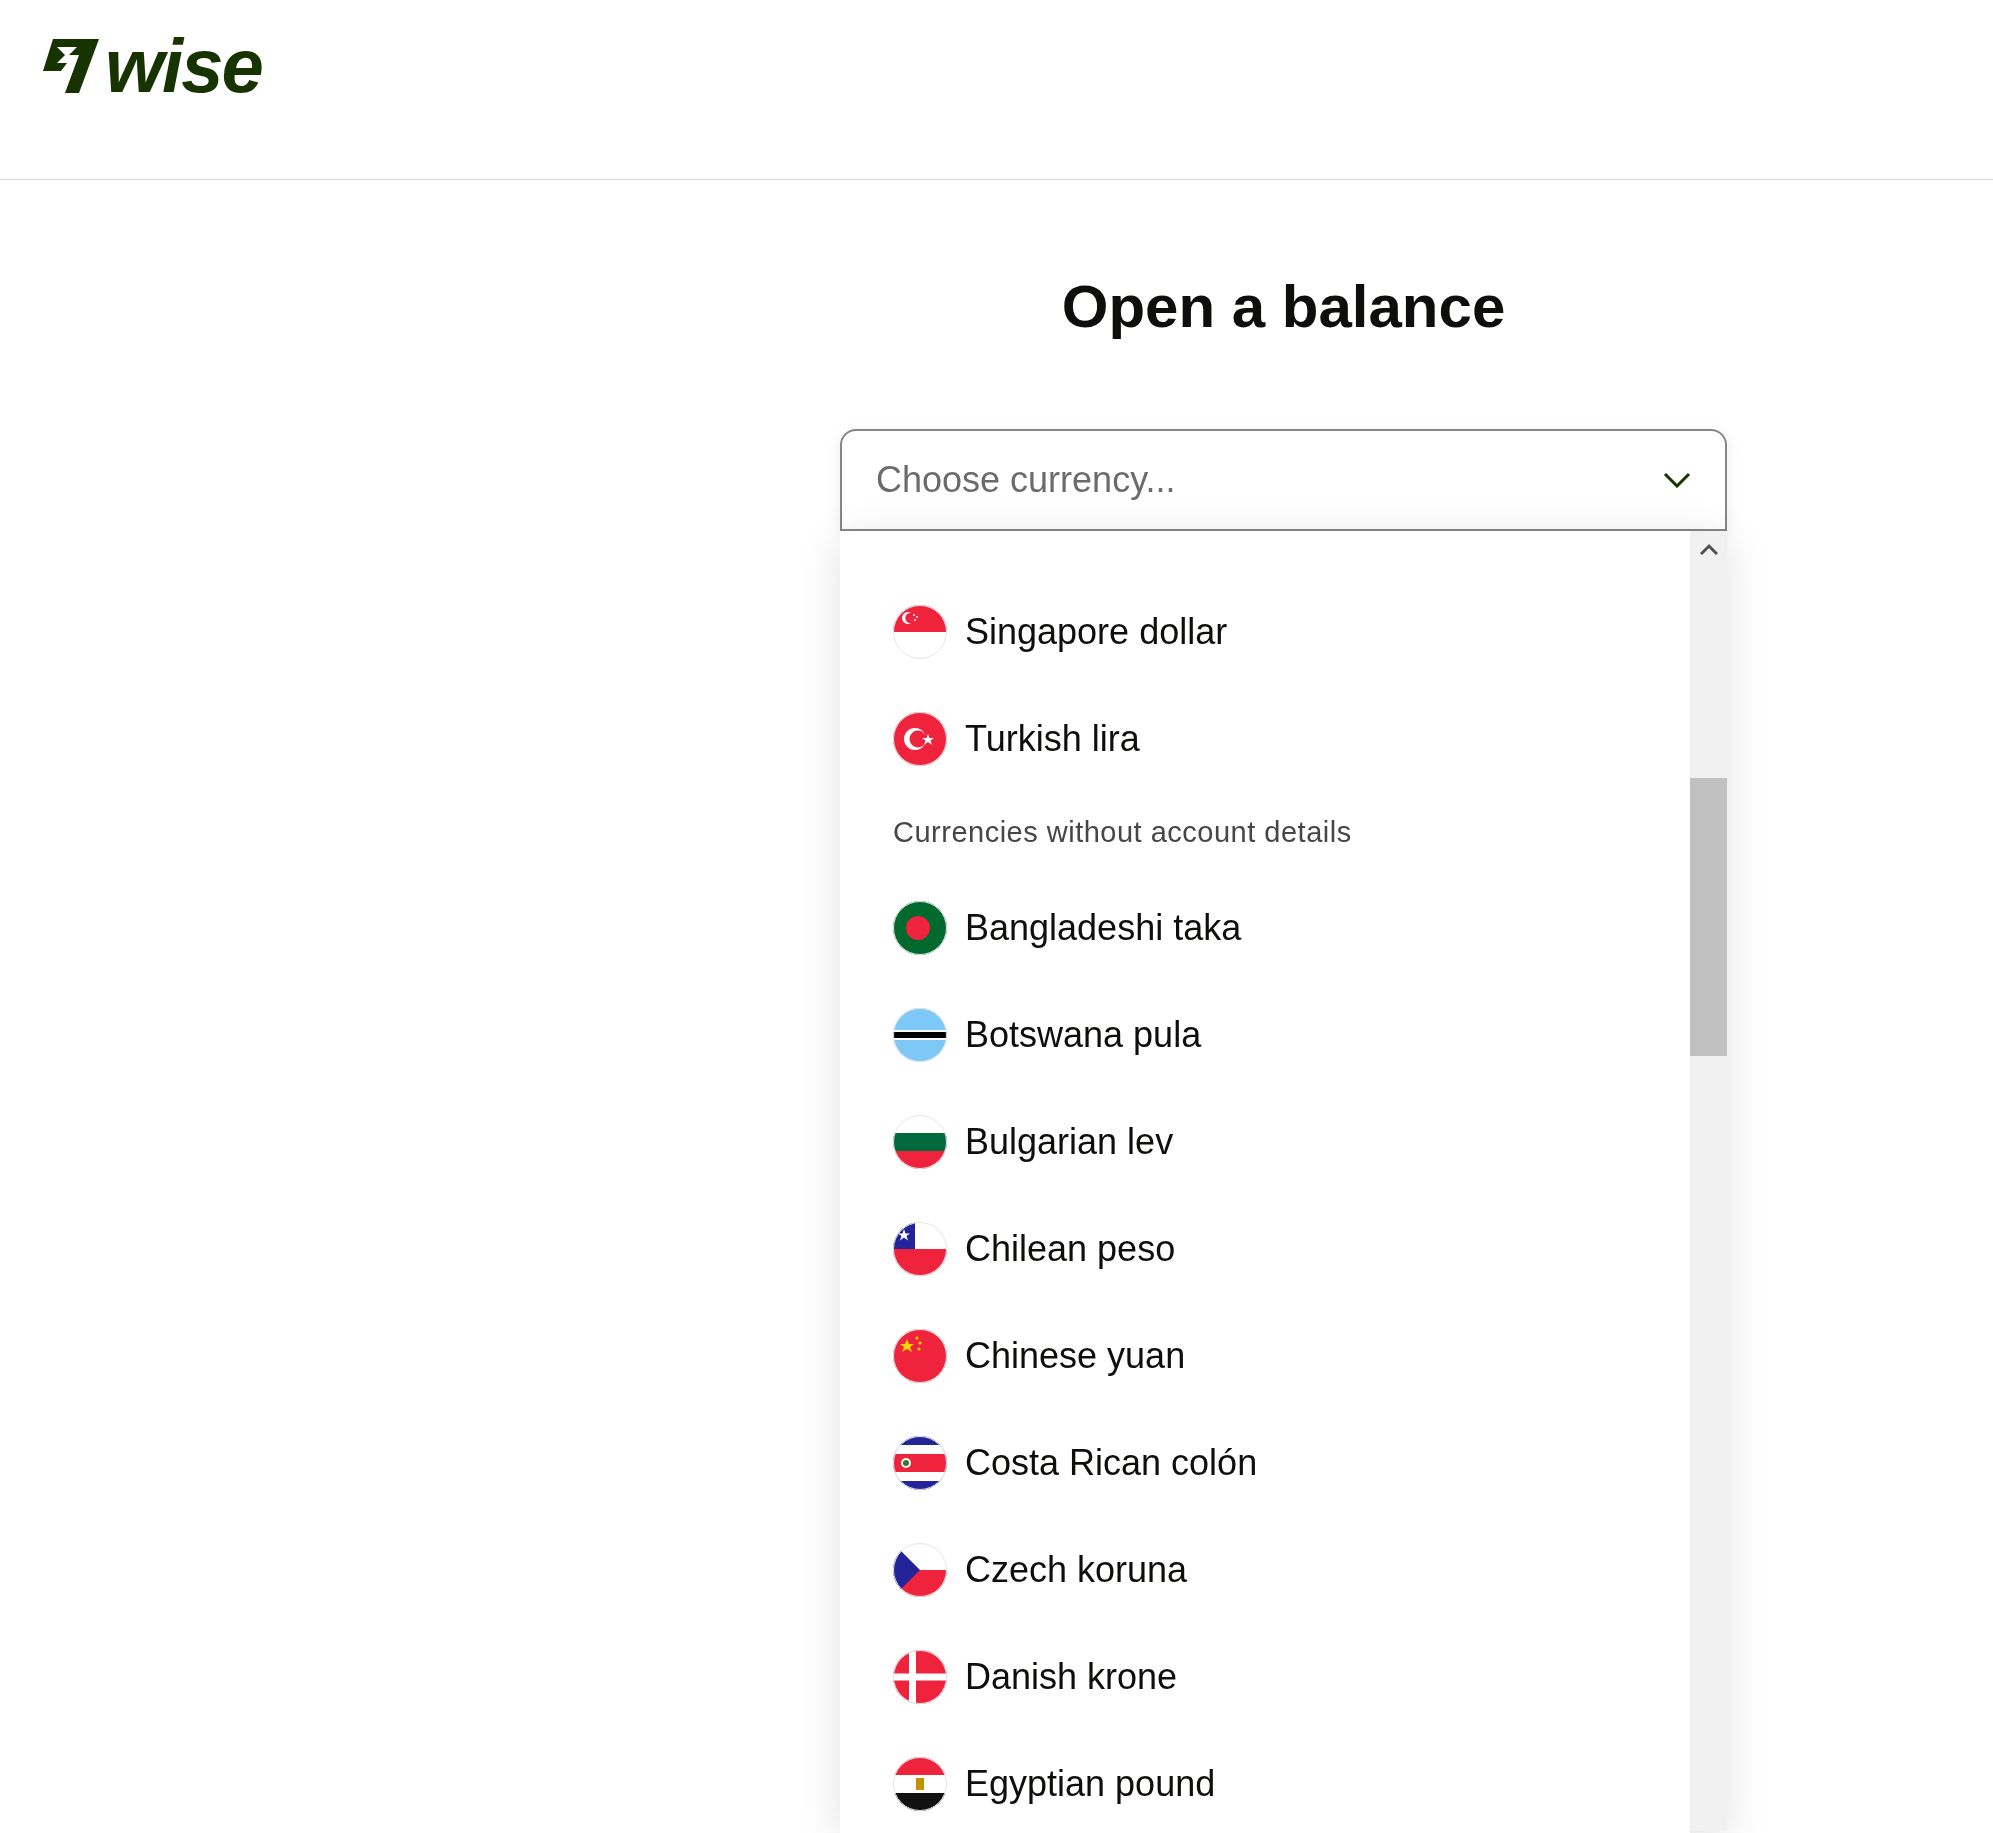  I want to click on scrollbar-thumb, so click(1708, 917).